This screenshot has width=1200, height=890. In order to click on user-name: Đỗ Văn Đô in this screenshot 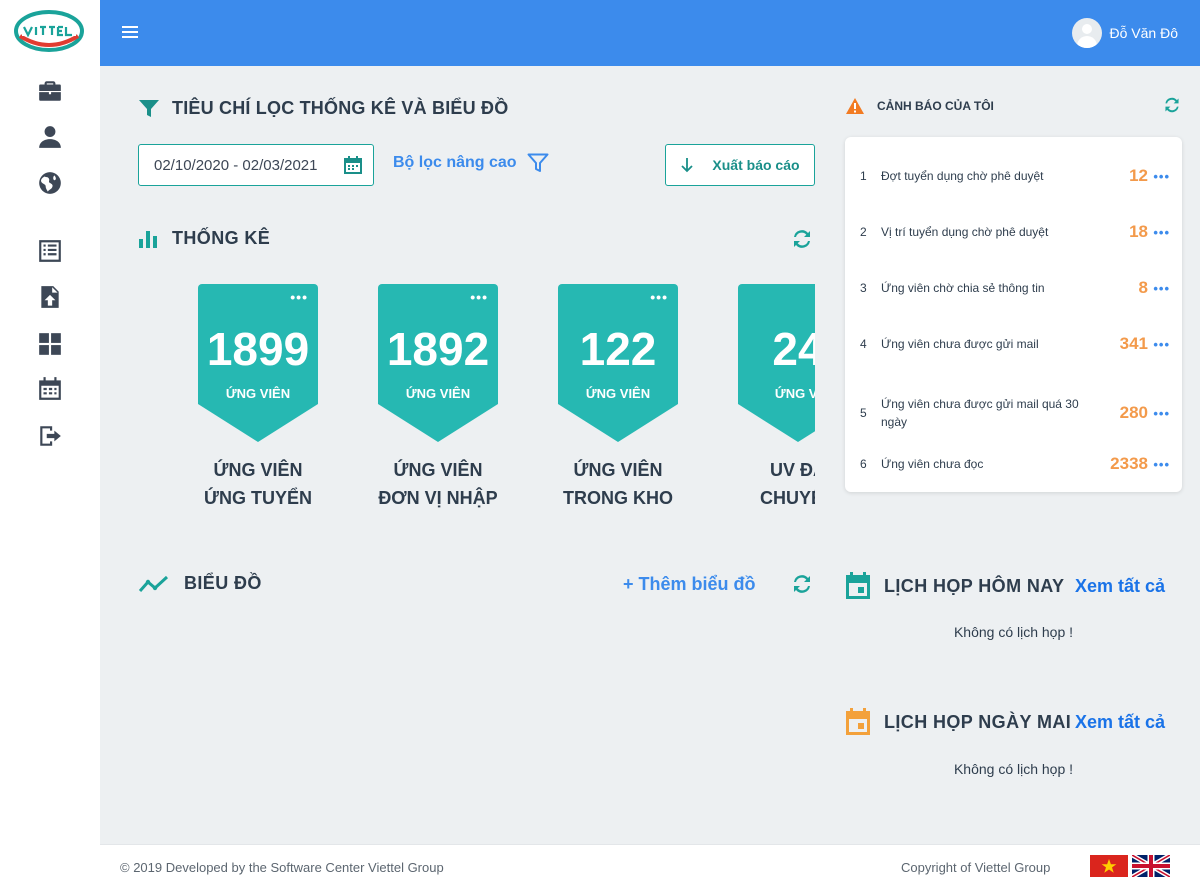, I will do `click(1143, 33)`.